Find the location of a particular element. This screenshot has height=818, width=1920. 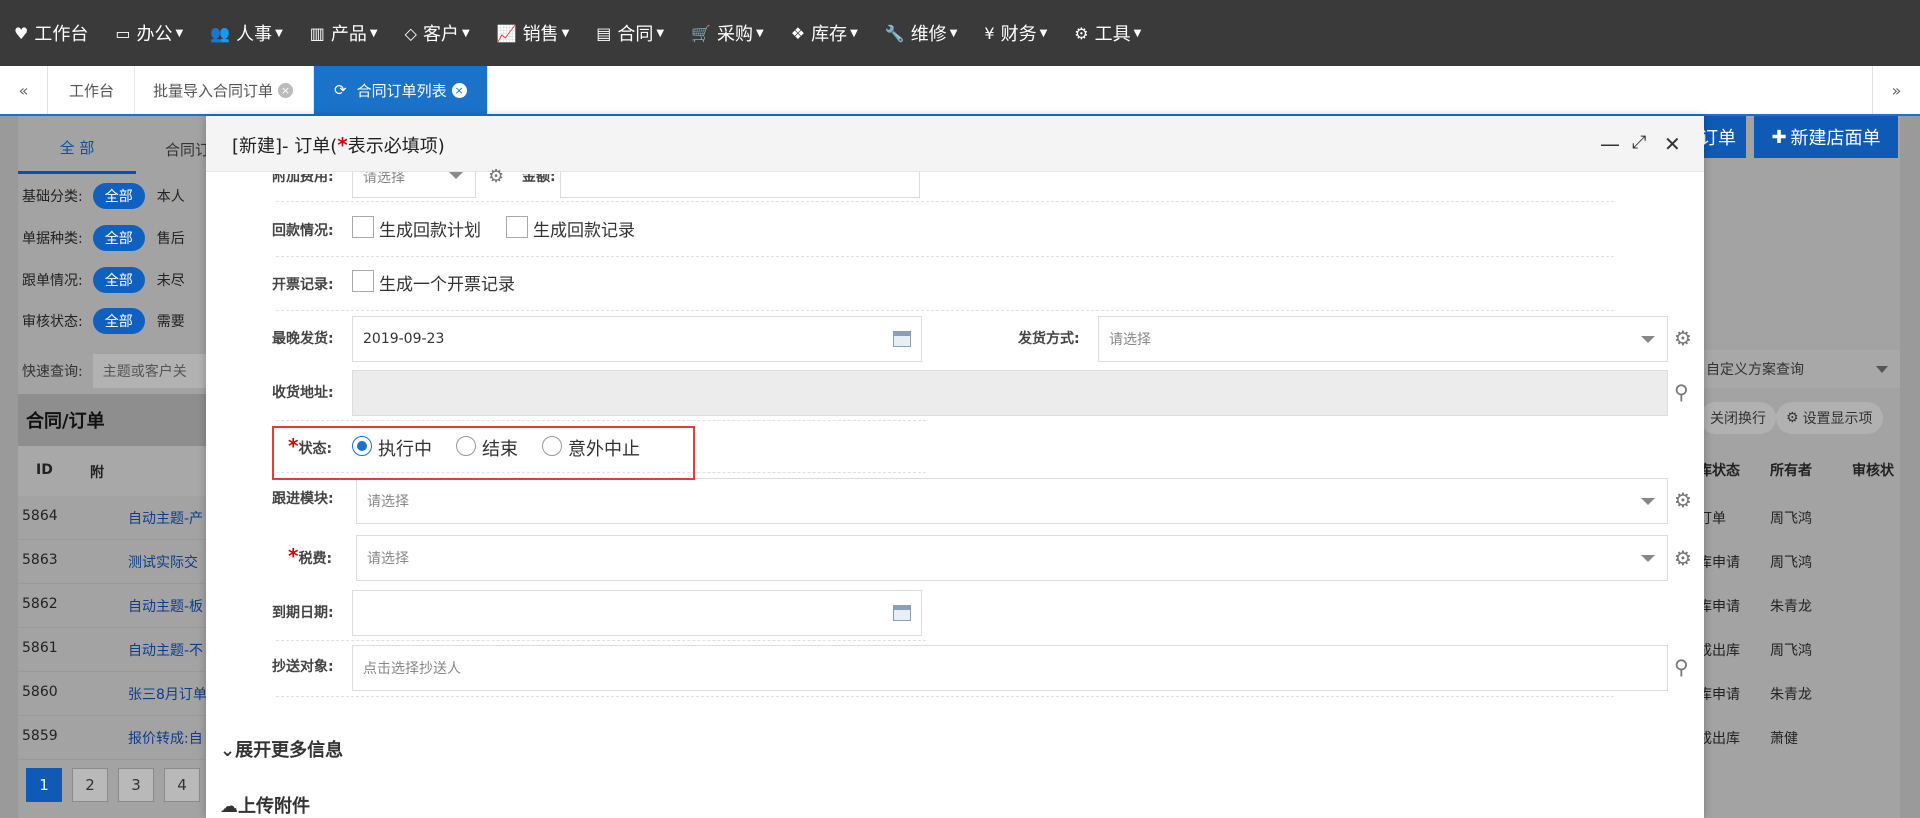

table-row: 5862 自动主题-板 is located at coordinates (113, 606).